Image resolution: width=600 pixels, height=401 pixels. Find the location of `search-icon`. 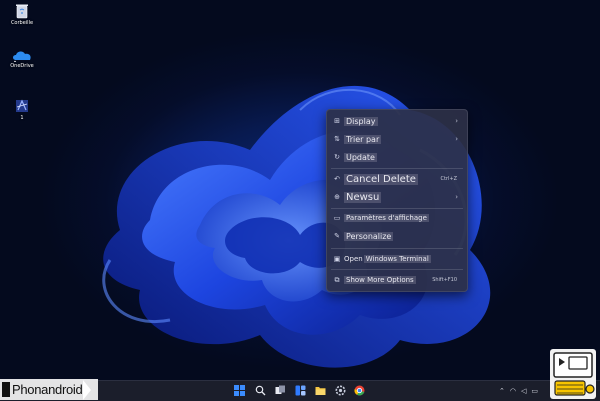

search-icon is located at coordinates (260, 390).